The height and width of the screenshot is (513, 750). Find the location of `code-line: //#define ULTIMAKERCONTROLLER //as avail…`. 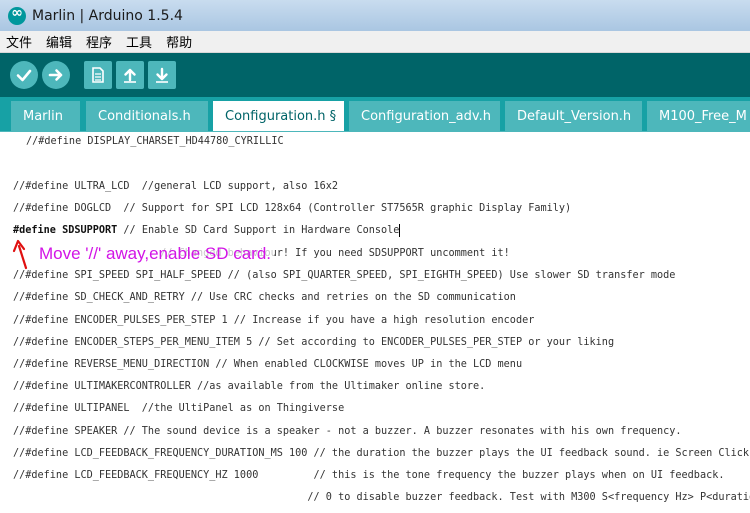

code-line: //#define ULTIMAKERCONTROLLER //as avail… is located at coordinates (249, 386).